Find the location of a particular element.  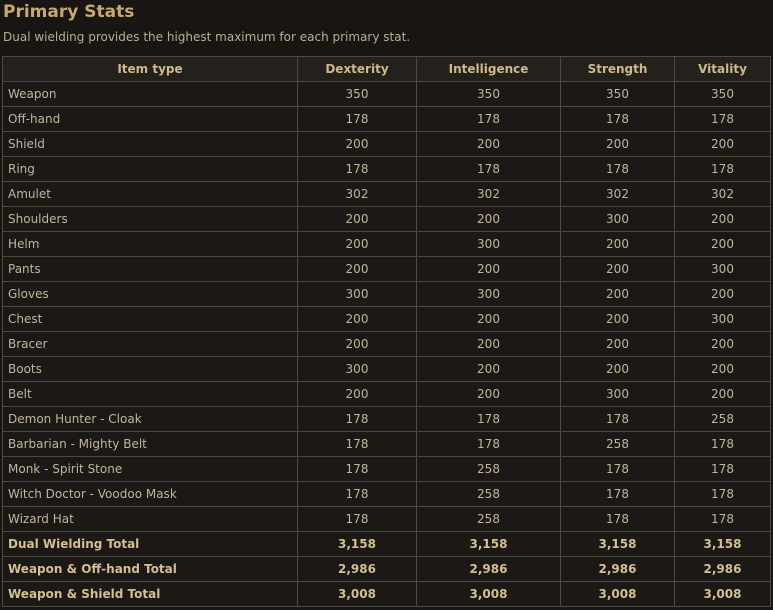

item-type-cell: Wizard Hat is located at coordinates (150, 519).